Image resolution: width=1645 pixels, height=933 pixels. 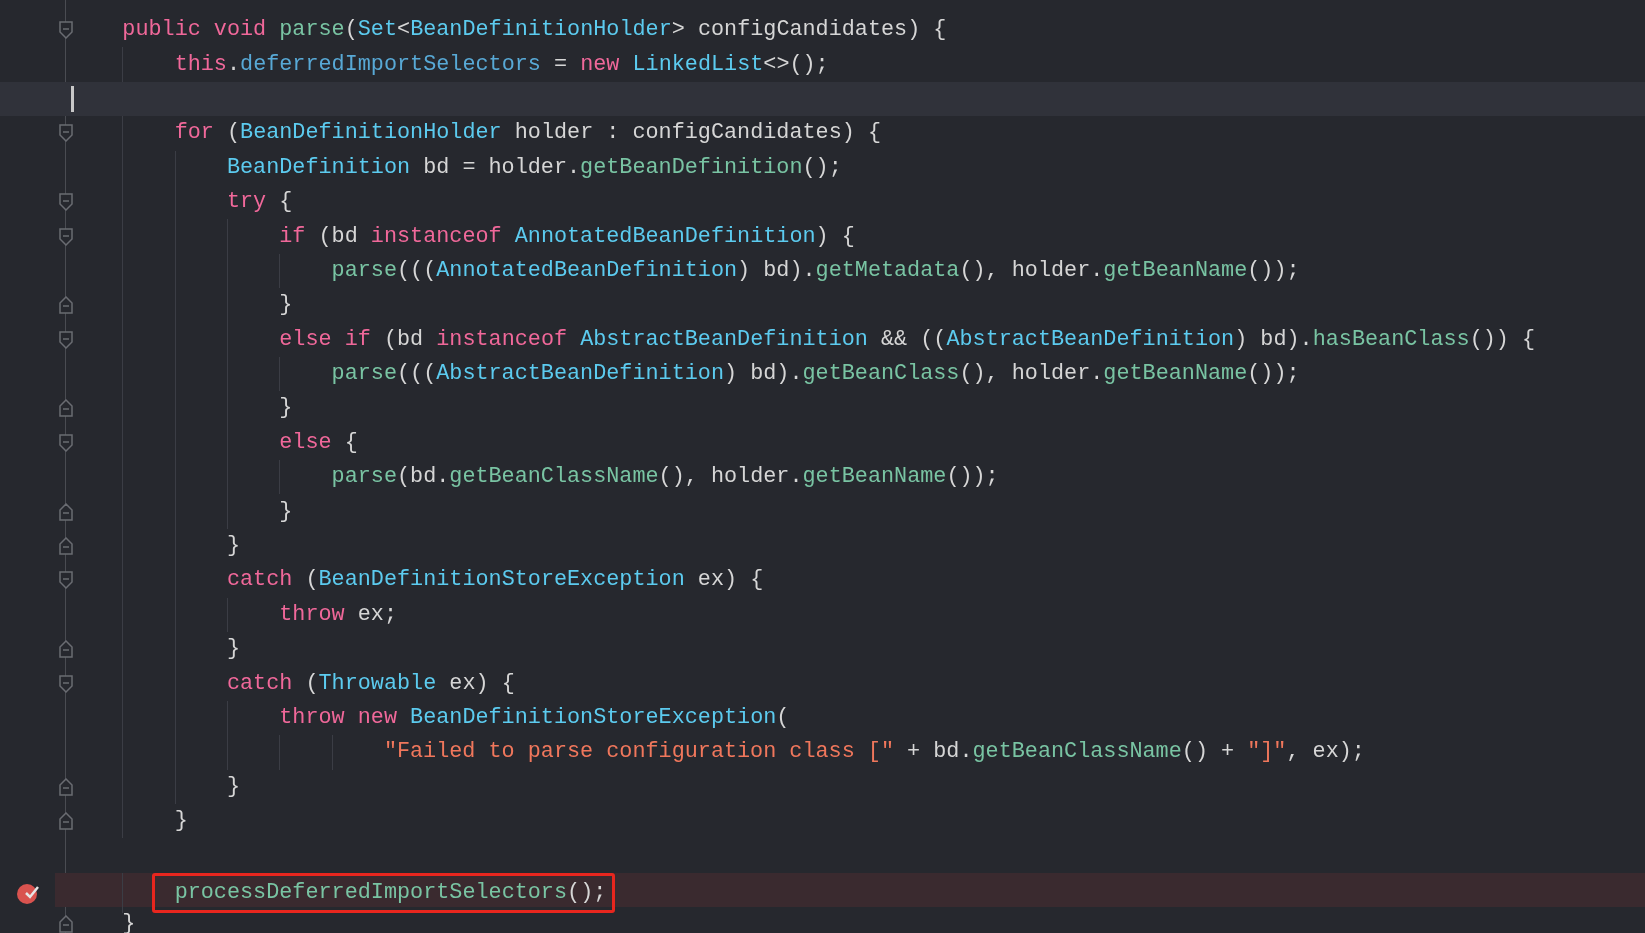 I want to click on code-line: else {, so click(x=318, y=442).